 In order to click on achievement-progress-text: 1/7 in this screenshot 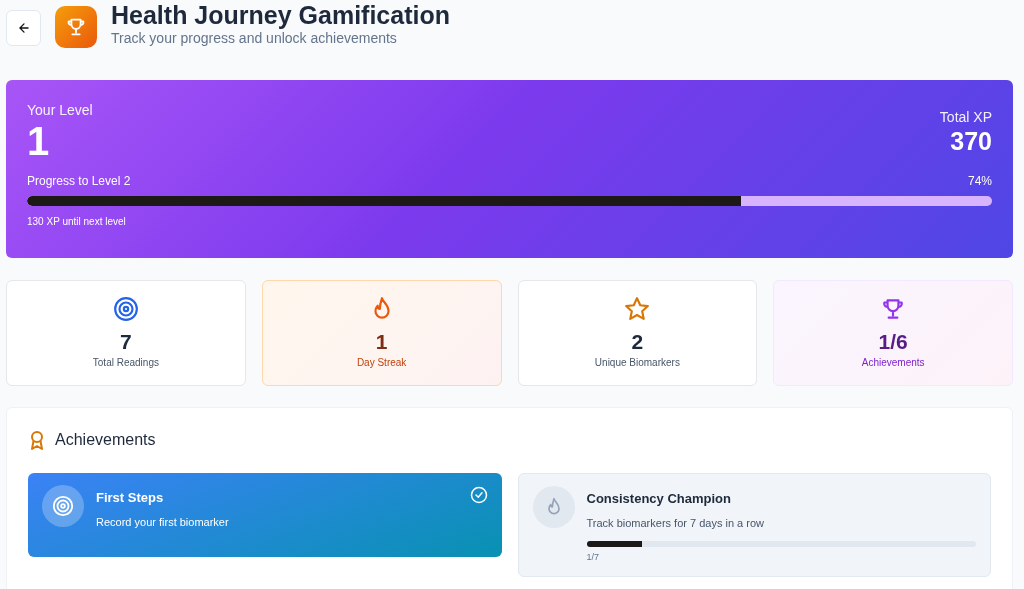, I will do `click(593, 557)`.